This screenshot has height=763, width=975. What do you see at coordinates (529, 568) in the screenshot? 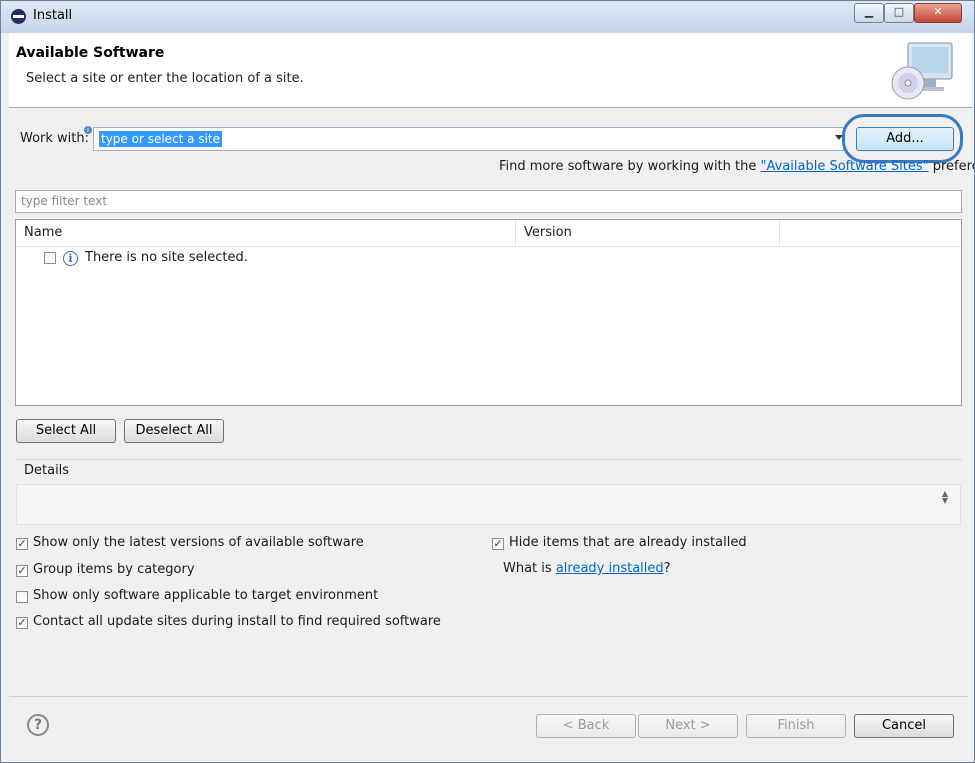
I see `what-is-prefix: What is` at bounding box center [529, 568].